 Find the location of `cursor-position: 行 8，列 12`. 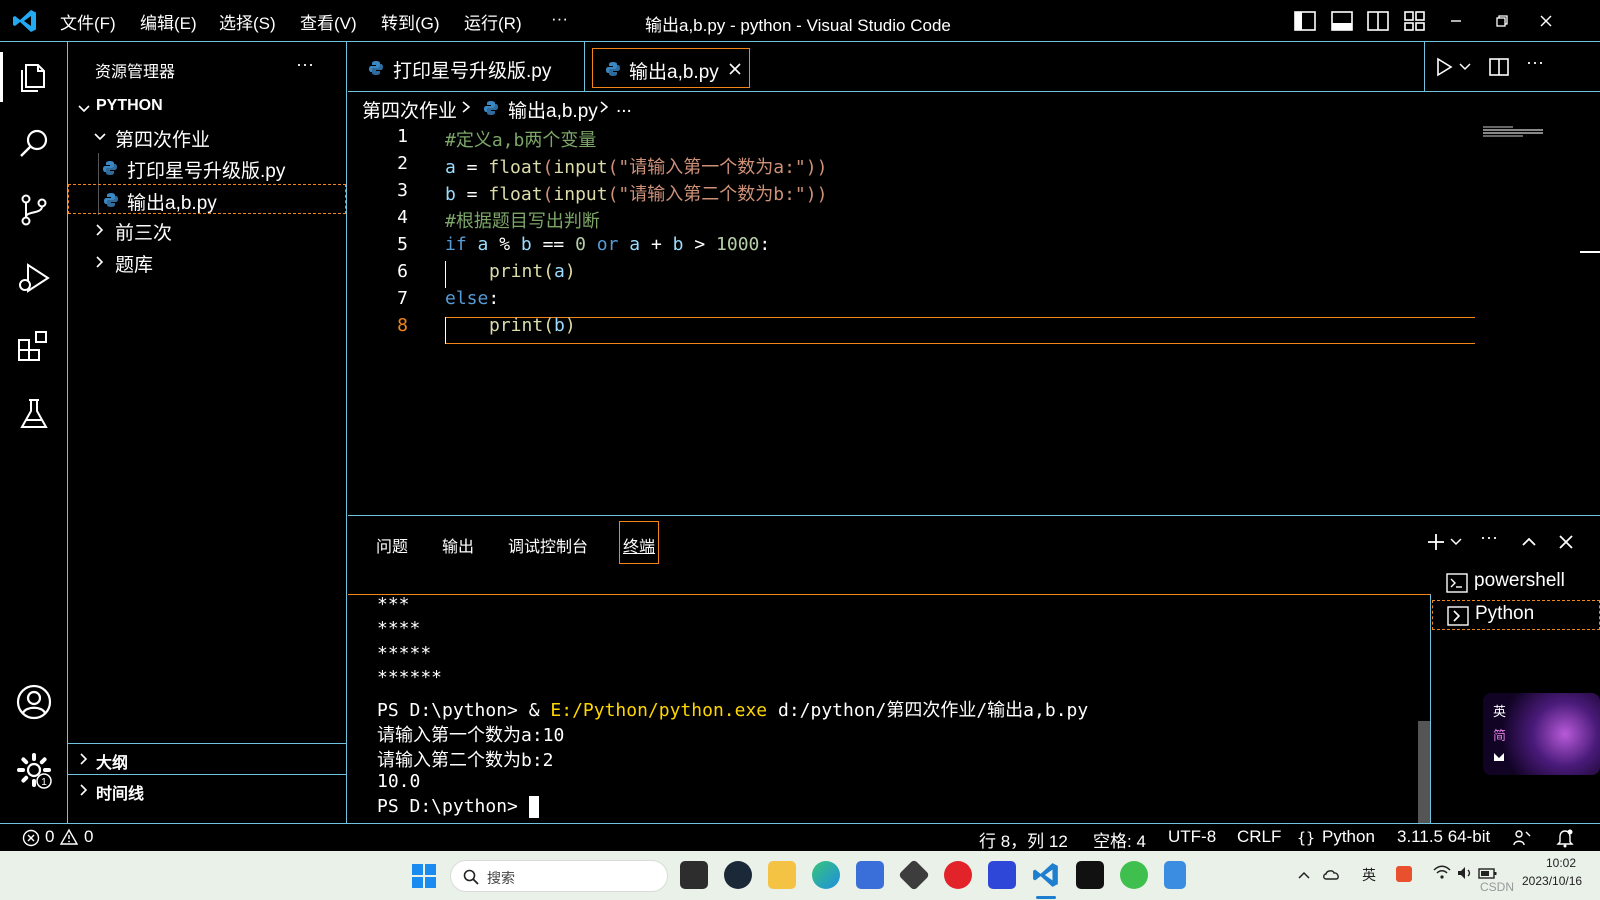

cursor-position: 行 8，列 12 is located at coordinates (1023, 839).